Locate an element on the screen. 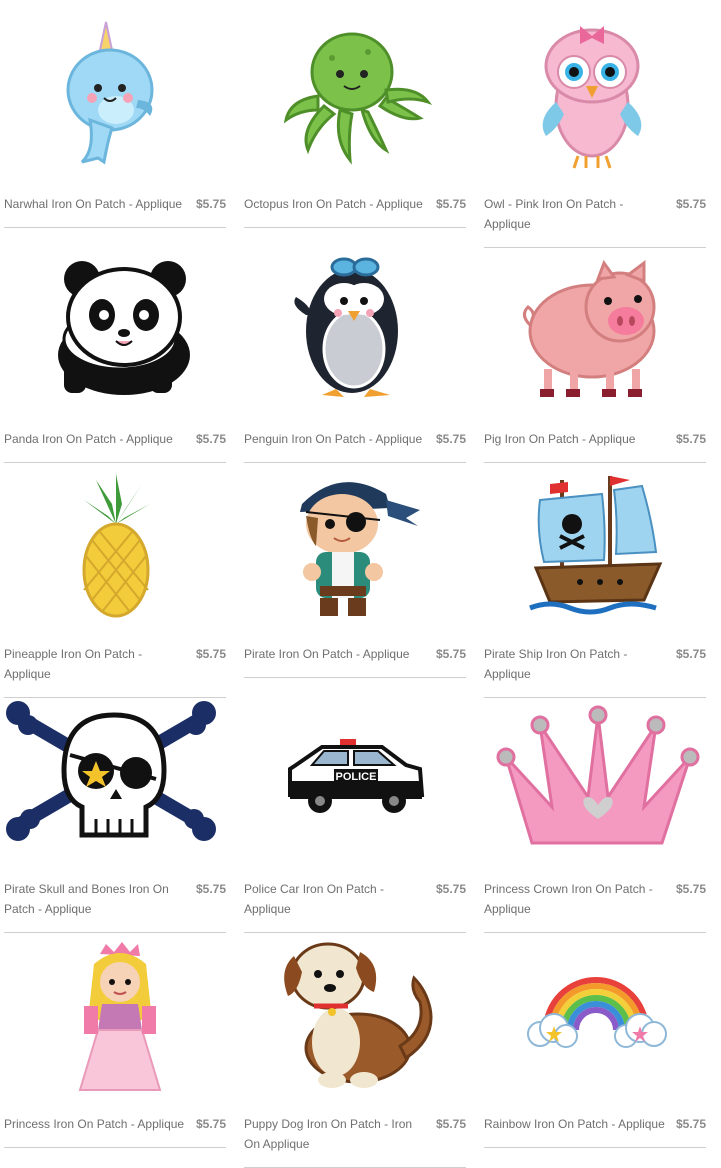 The width and height of the screenshot is (721, 1168). crown-icon is located at coordinates (593, 780).